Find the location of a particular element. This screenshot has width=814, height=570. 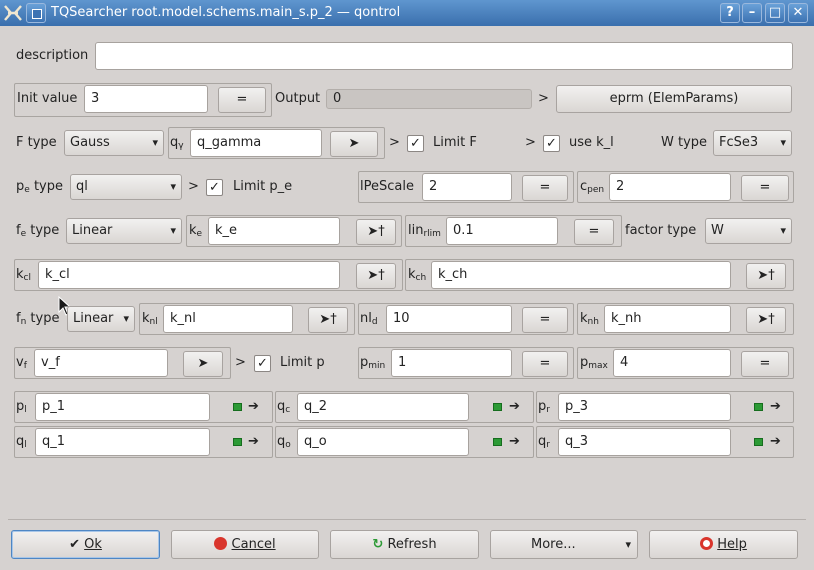

output-field: 0 is located at coordinates (429, 99).